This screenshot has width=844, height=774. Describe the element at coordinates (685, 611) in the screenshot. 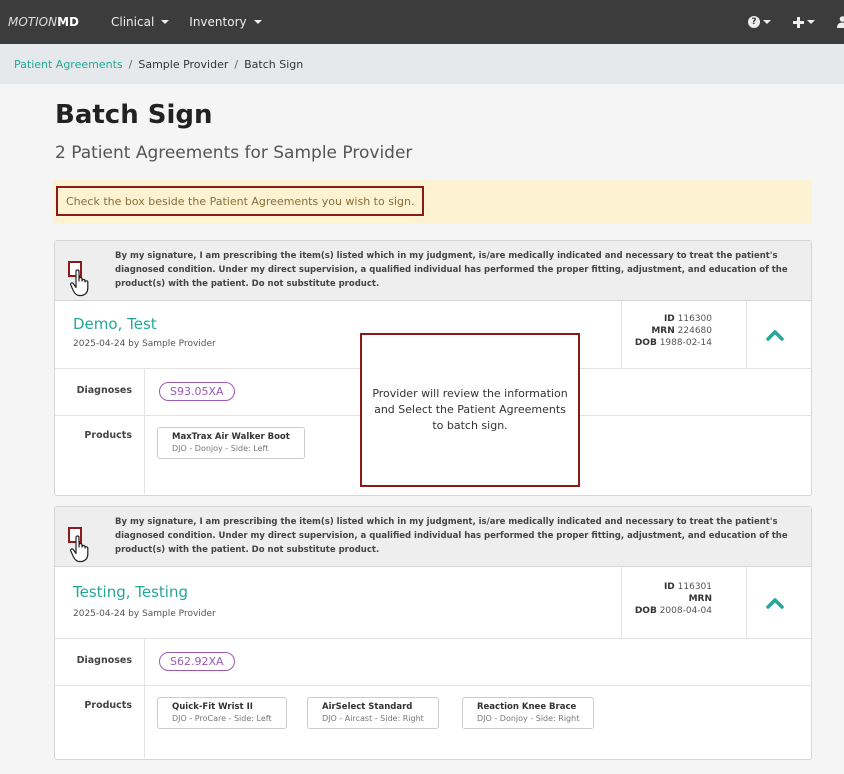

I see `patient-dob: 2008-04-04` at that location.